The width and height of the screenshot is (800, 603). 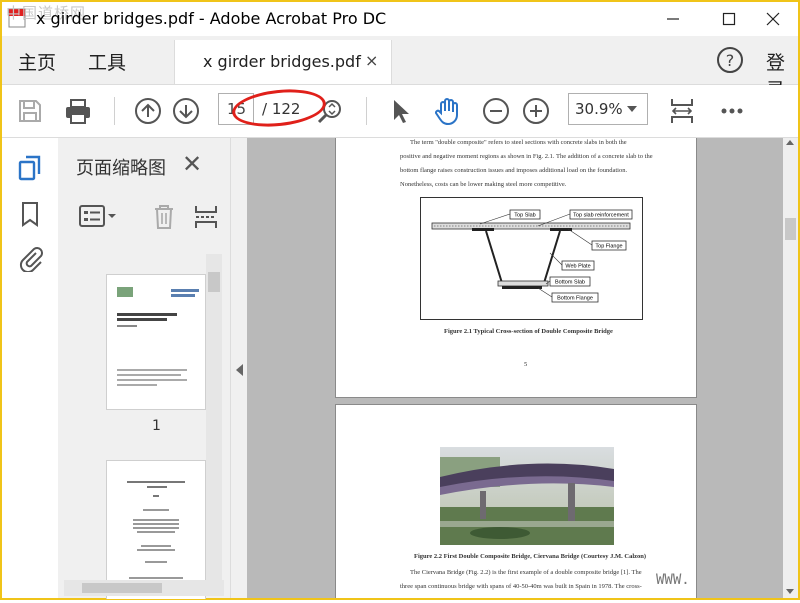 I want to click on zoom-out-button, so click(x=496, y=111).